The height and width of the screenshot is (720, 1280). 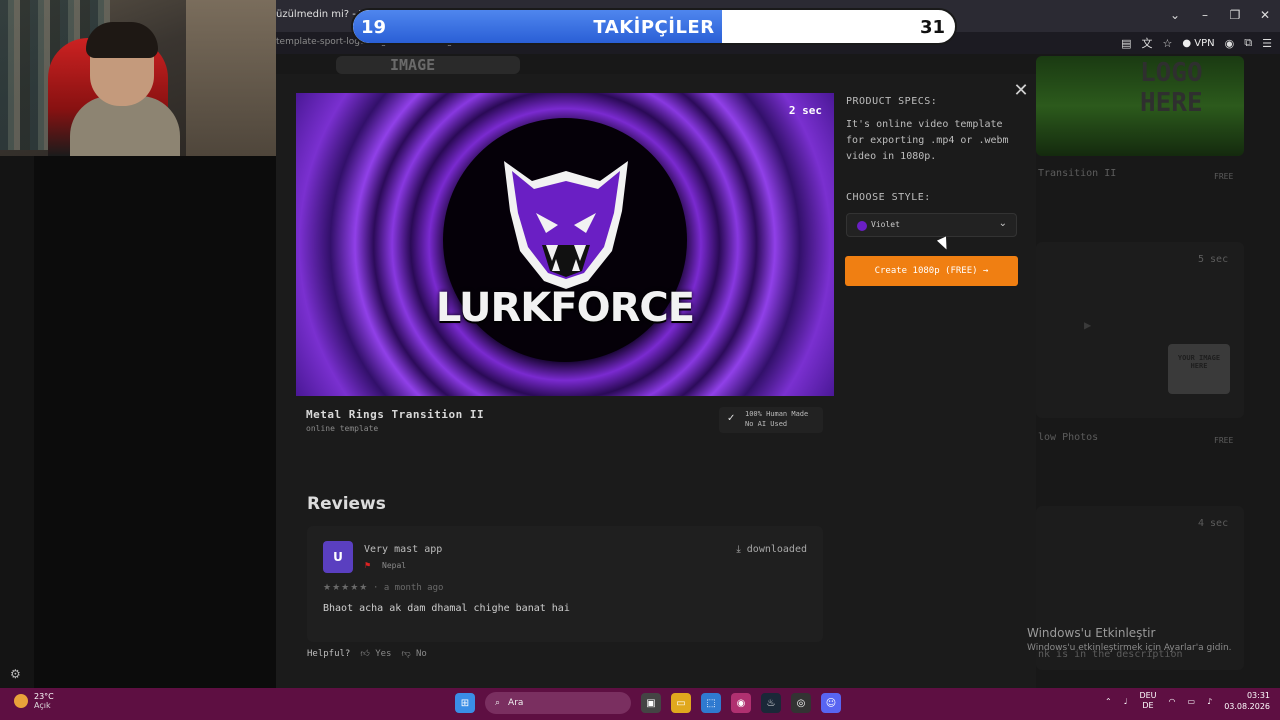 I want to click on menu-icon: ☰, so click(x=1267, y=43).